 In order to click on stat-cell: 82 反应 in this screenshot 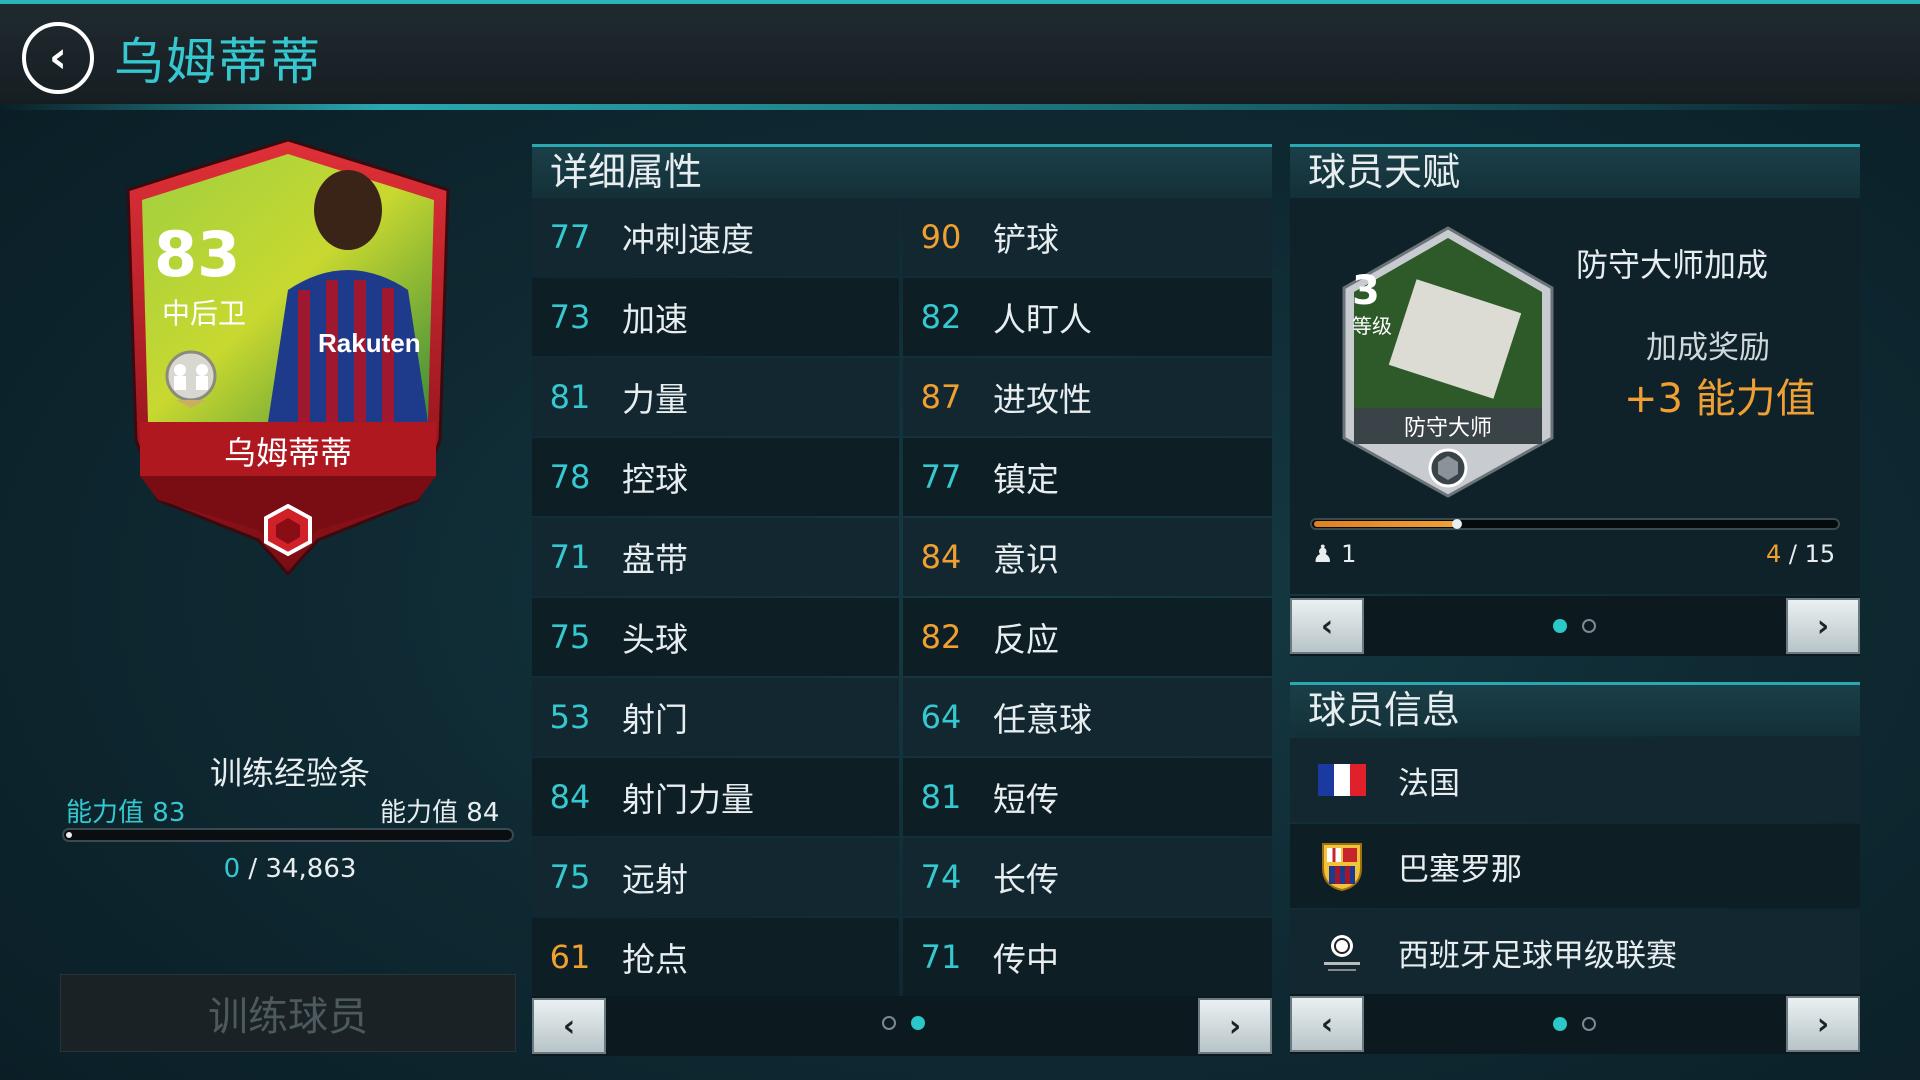, I will do `click(1087, 637)`.